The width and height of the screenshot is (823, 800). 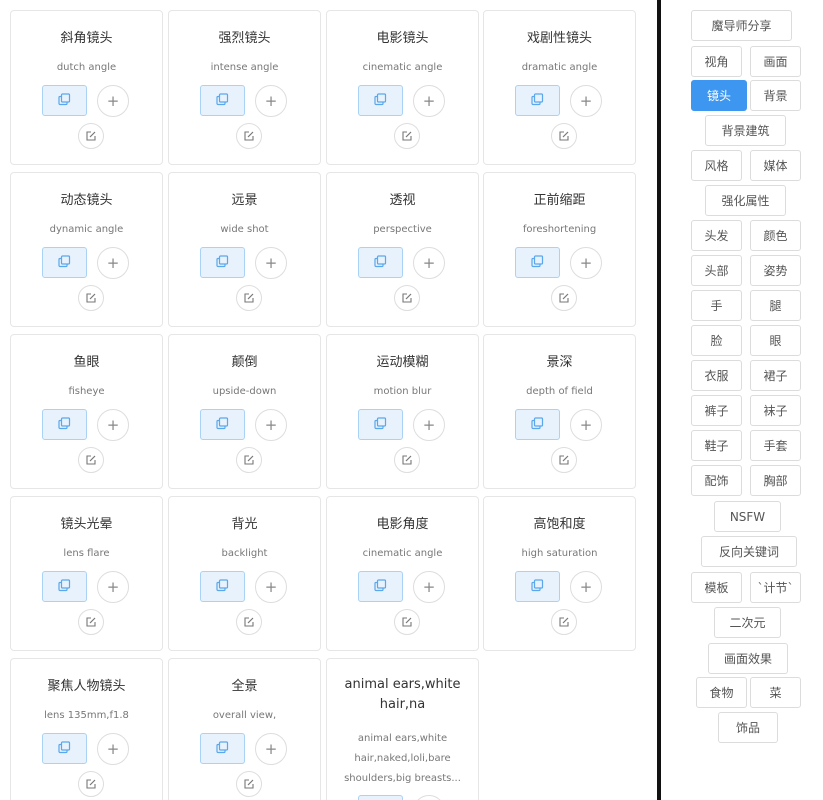 I want to click on category-tag: 二次元, so click(x=747, y=622).